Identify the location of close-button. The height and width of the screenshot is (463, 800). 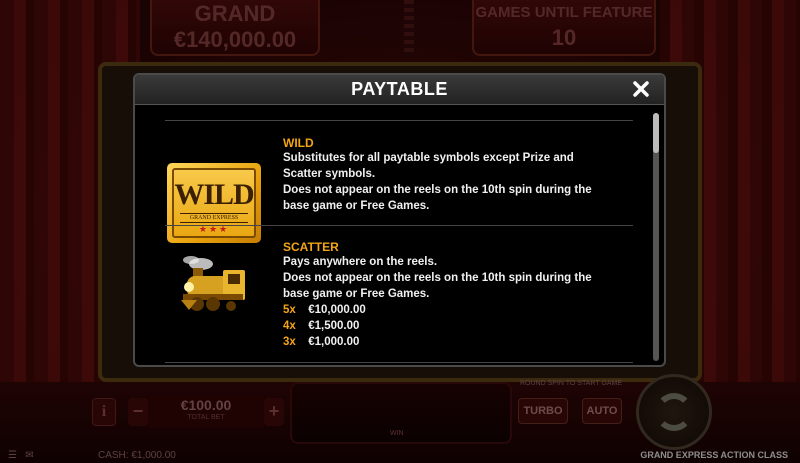
(643, 89).